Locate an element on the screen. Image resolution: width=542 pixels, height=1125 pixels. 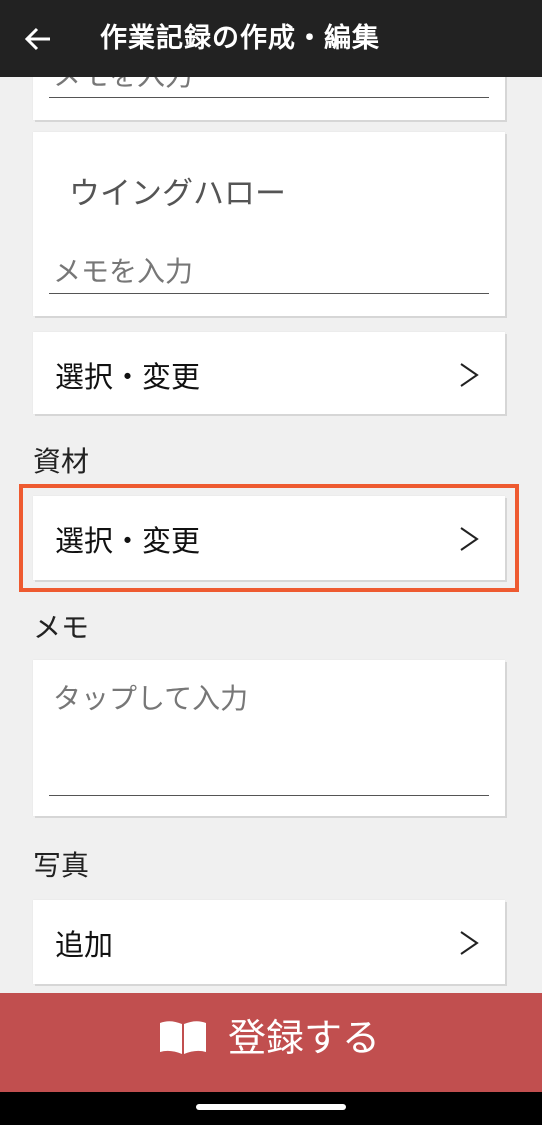
home-gesture-handle is located at coordinates (271, 1107).